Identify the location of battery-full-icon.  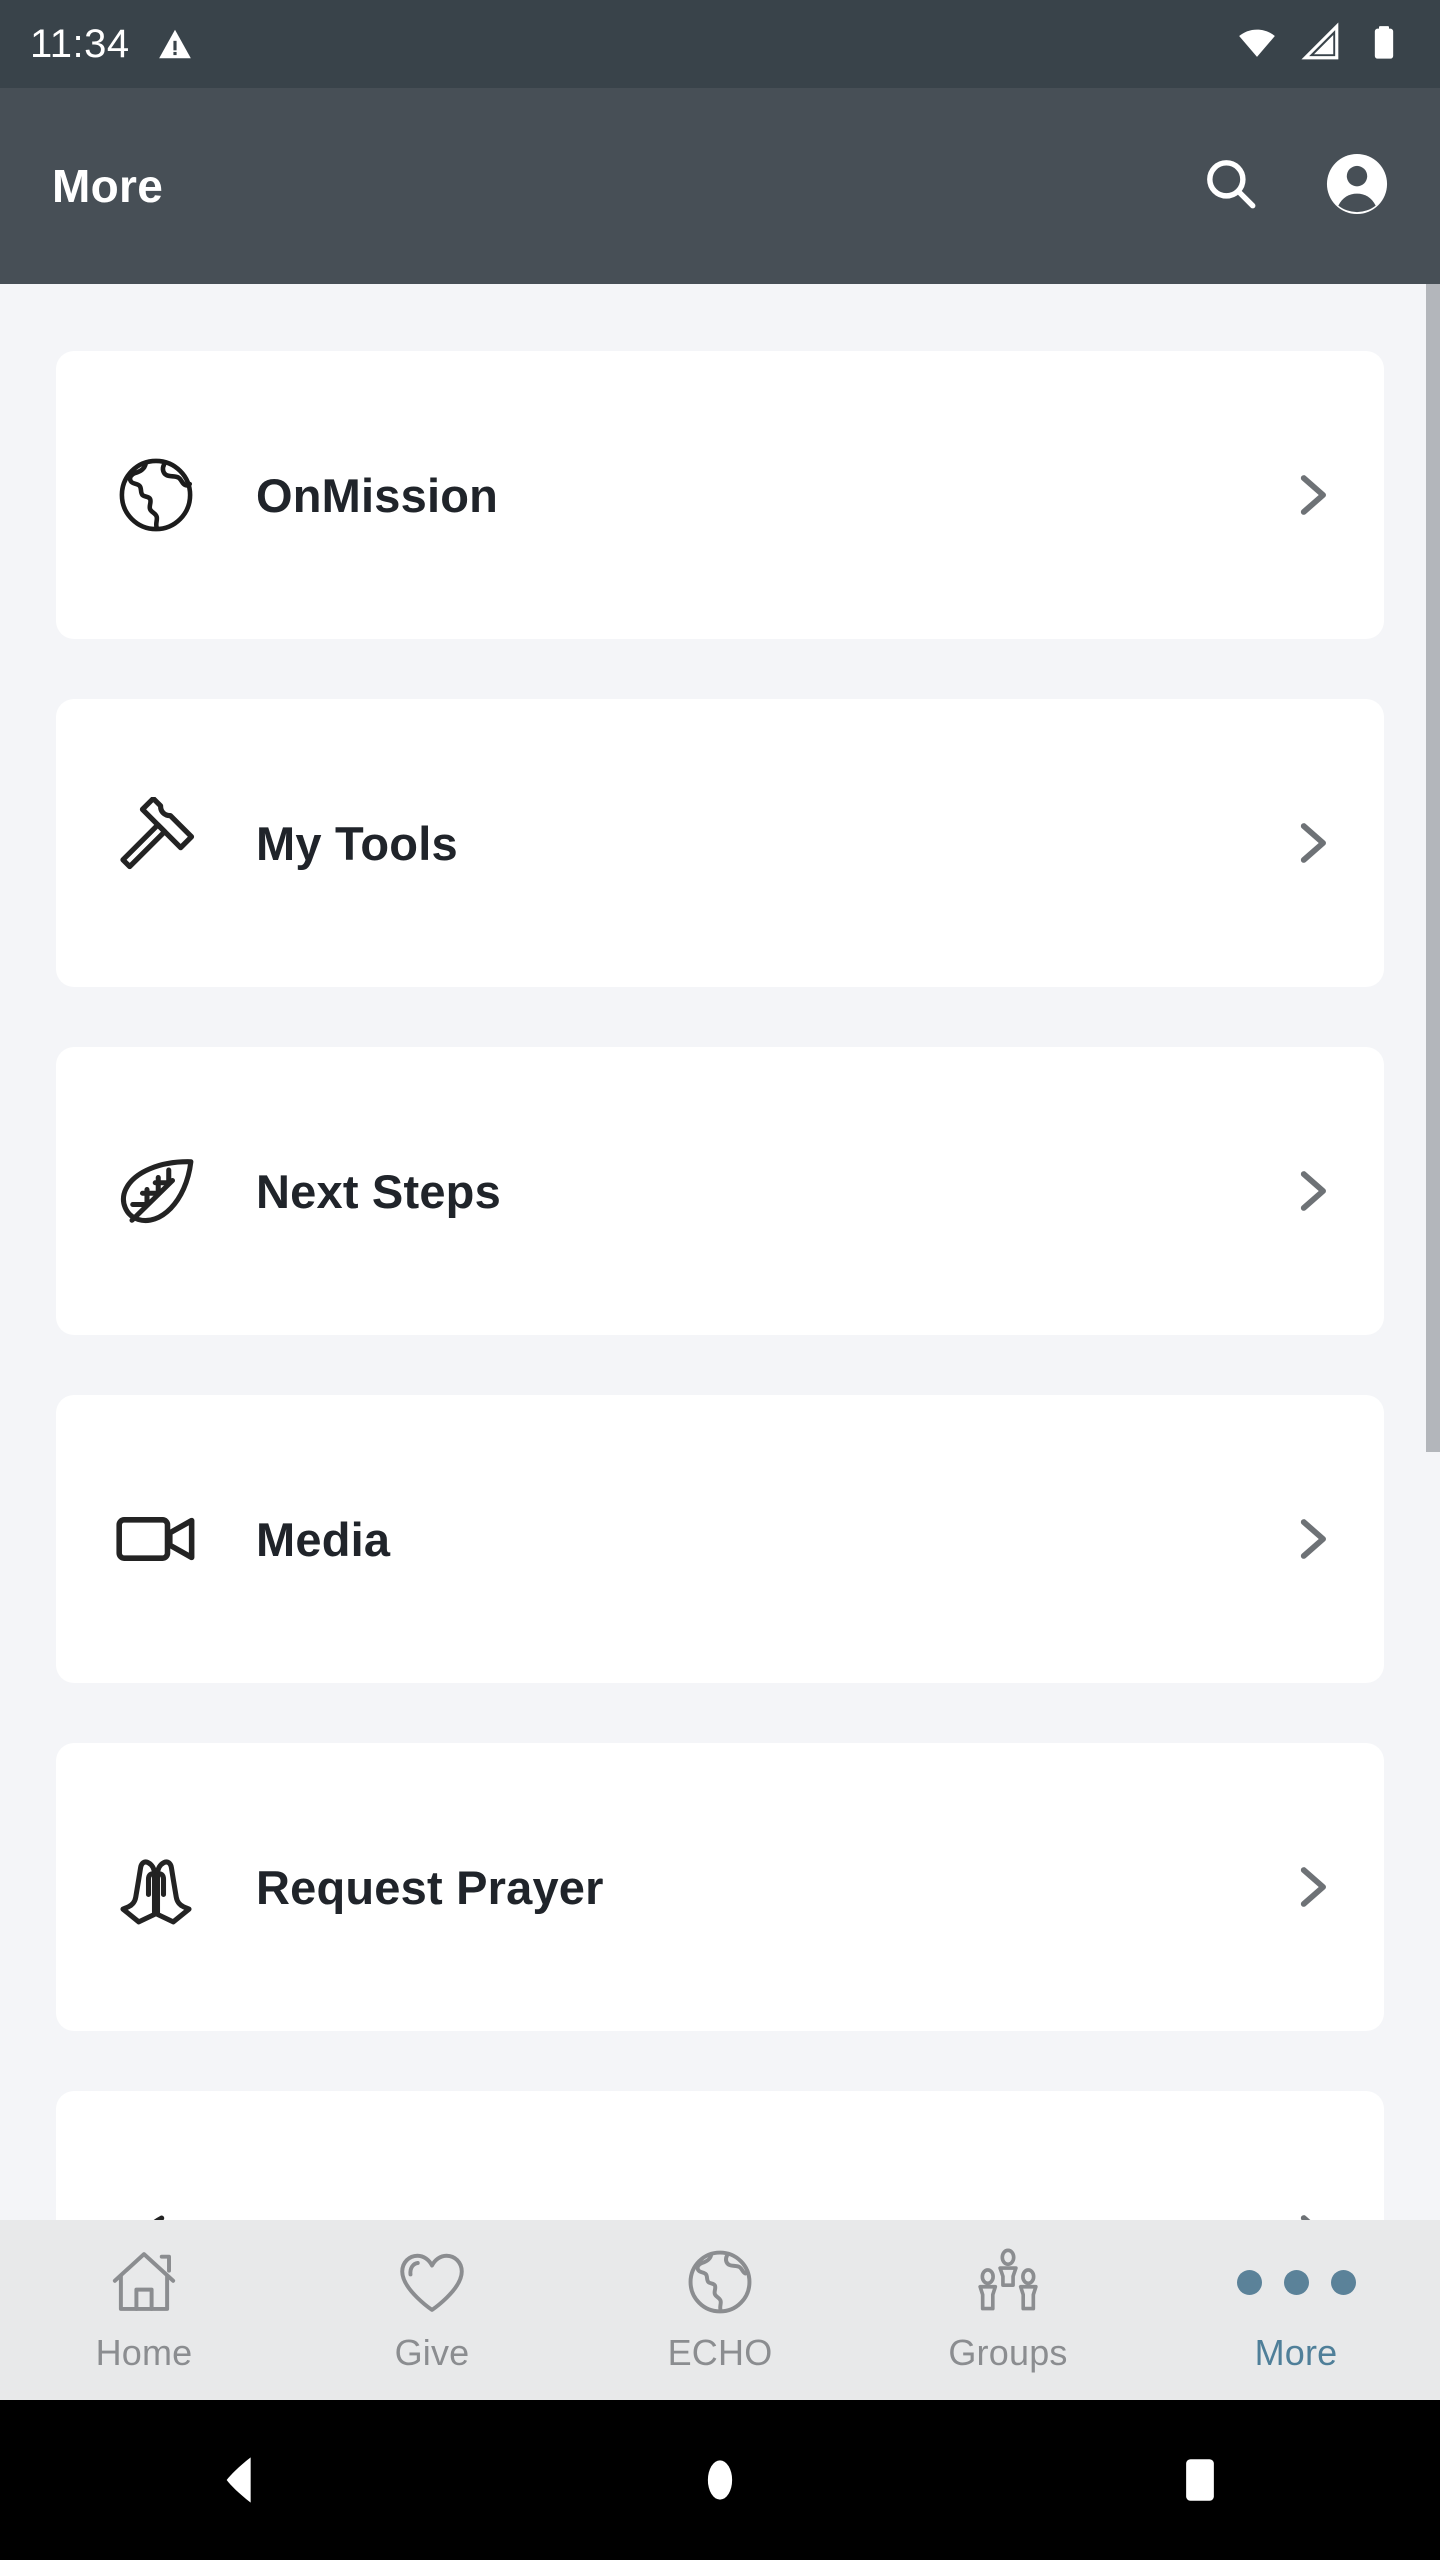
(1384, 44).